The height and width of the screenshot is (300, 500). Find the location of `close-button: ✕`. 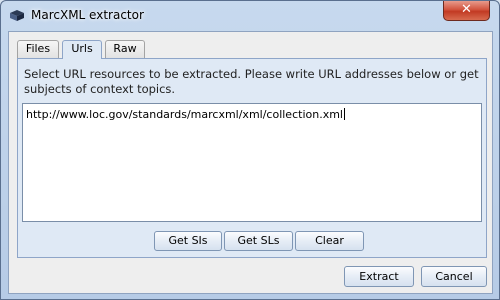

close-button: ✕ is located at coordinates (466, 11).